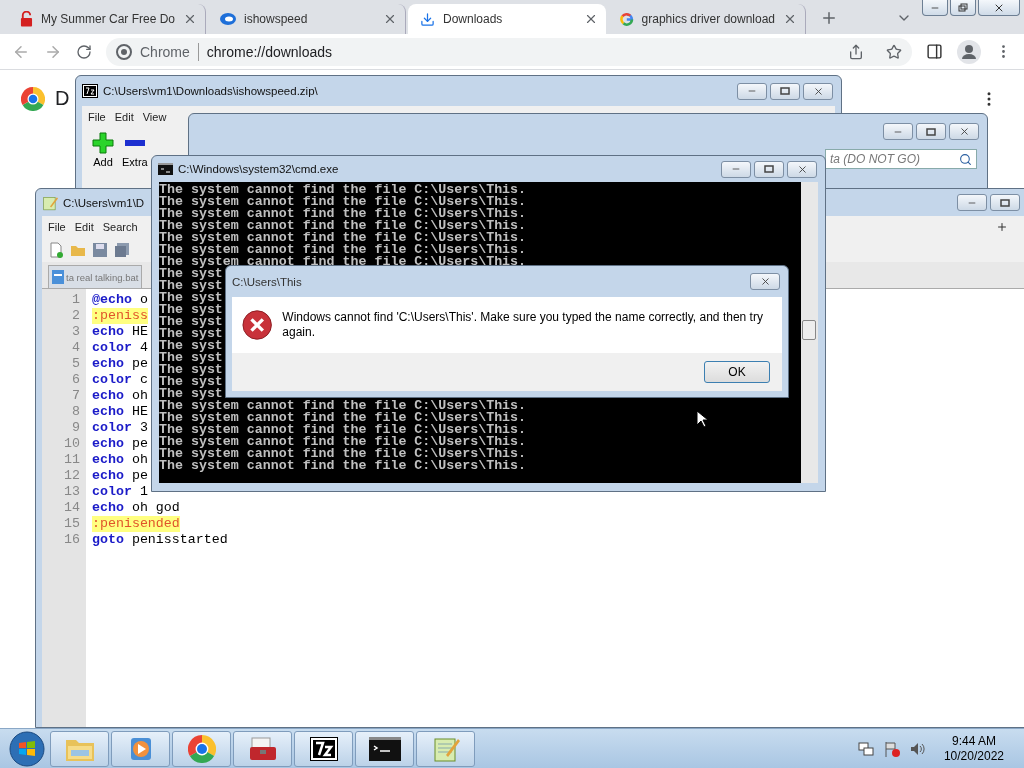 The height and width of the screenshot is (768, 1024). Describe the element at coordinates (71, 444) in the screenshot. I see `line-number: 10` at that location.